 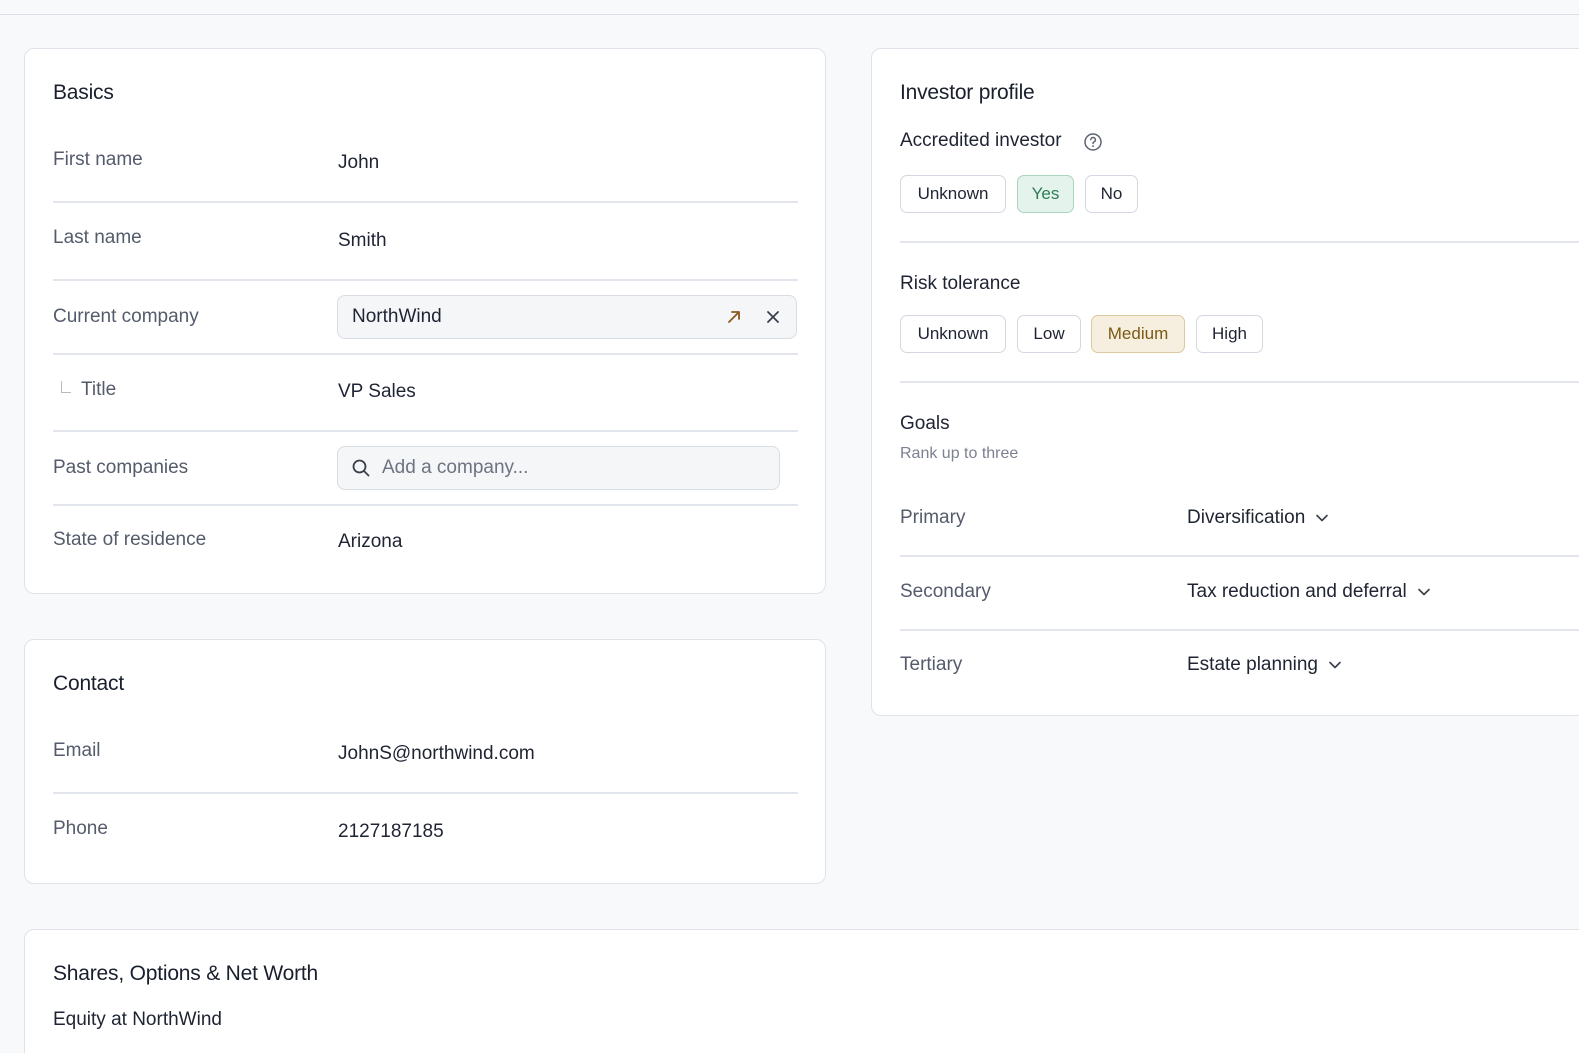 What do you see at coordinates (967, 92) in the screenshot?
I see `investor-profile-title: Investor profile` at bounding box center [967, 92].